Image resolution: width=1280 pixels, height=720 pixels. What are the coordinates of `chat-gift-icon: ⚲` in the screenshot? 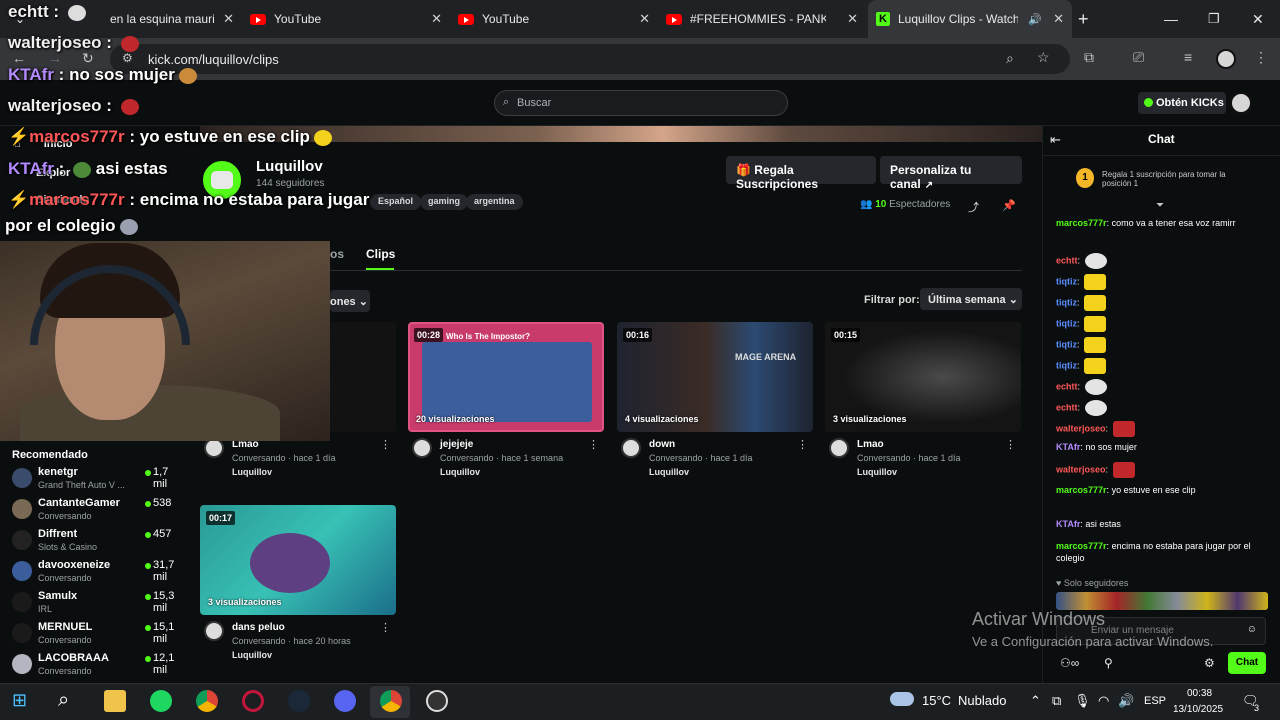 It's located at (1108, 663).